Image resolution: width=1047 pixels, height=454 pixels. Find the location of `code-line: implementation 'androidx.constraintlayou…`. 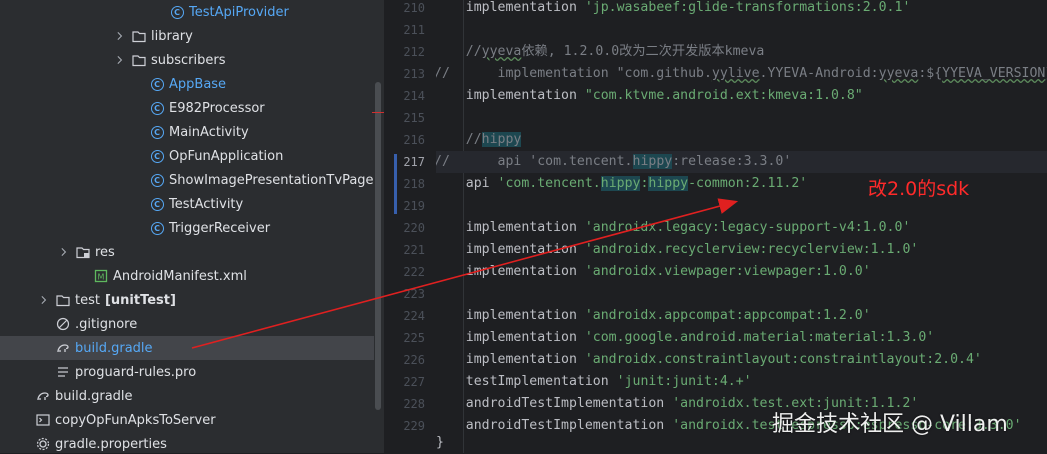

code-line: implementation 'androidx.constraintlayou… is located at coordinates (741, 360).